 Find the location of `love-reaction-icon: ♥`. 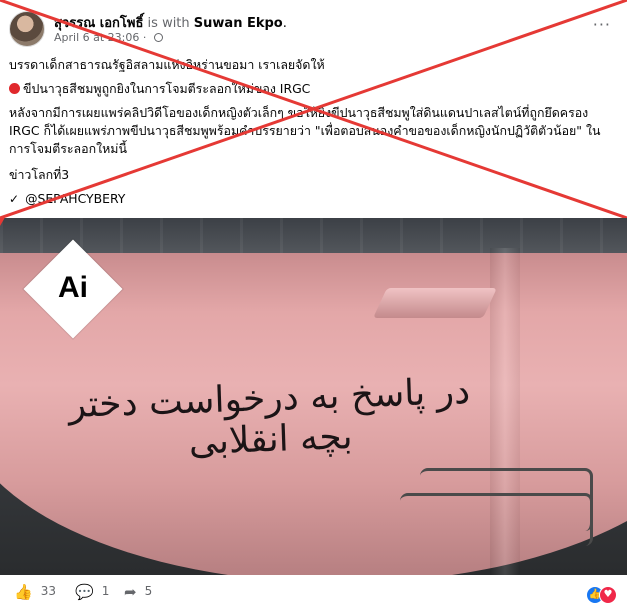

love-reaction-icon: ♥ is located at coordinates (608, 595).